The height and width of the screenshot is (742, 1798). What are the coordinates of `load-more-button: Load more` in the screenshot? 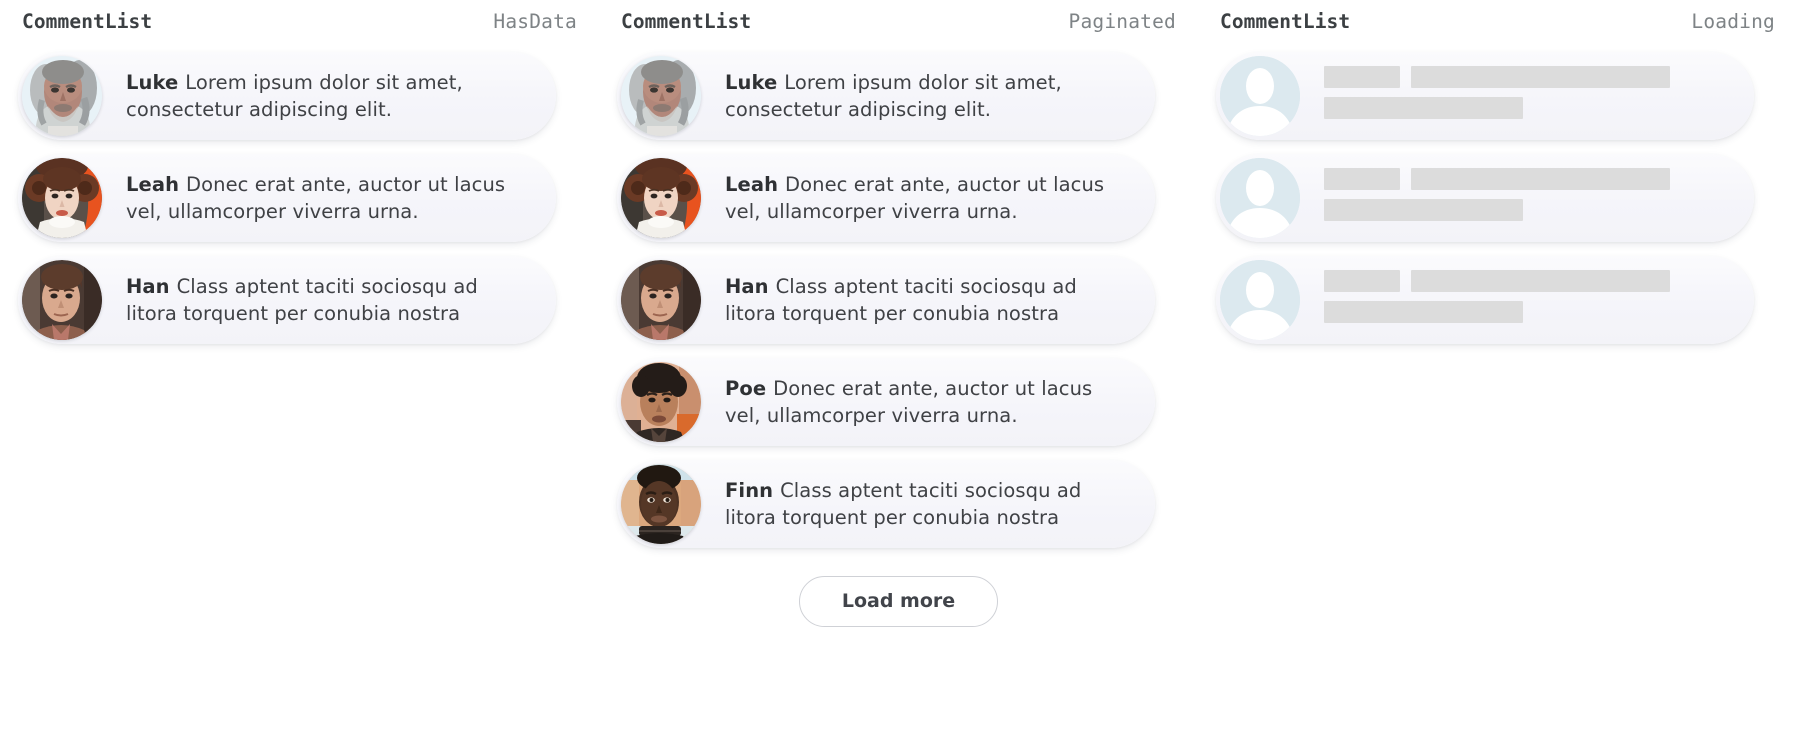 It's located at (898, 601).